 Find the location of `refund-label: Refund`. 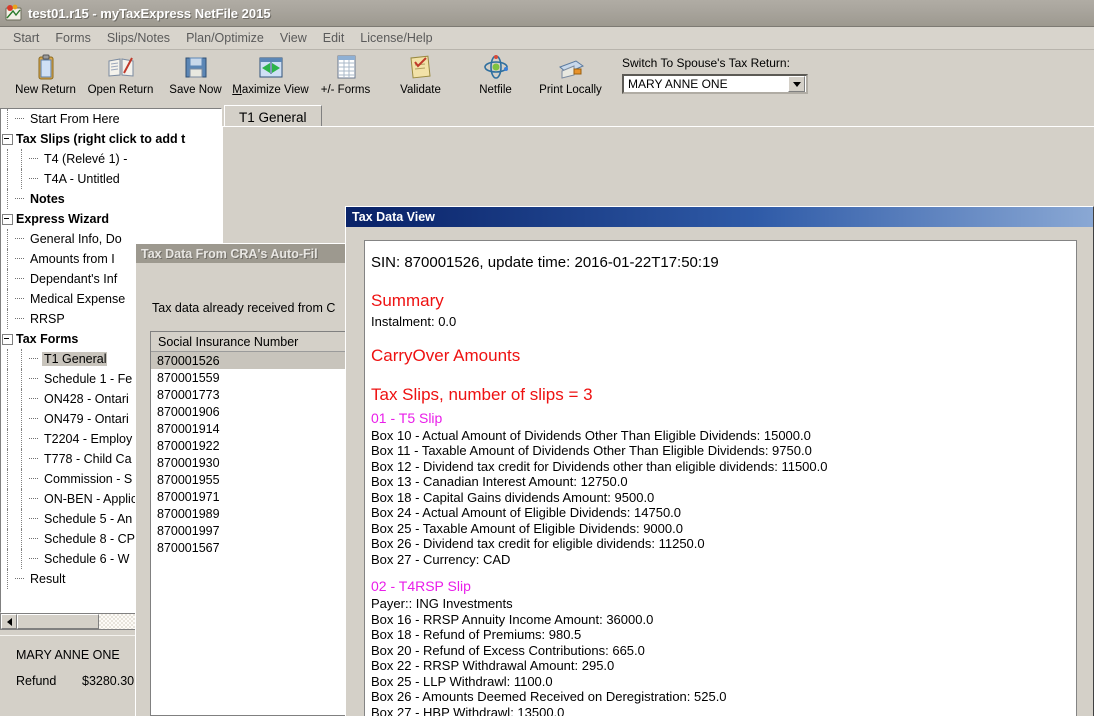

refund-label: Refund is located at coordinates (36, 681).